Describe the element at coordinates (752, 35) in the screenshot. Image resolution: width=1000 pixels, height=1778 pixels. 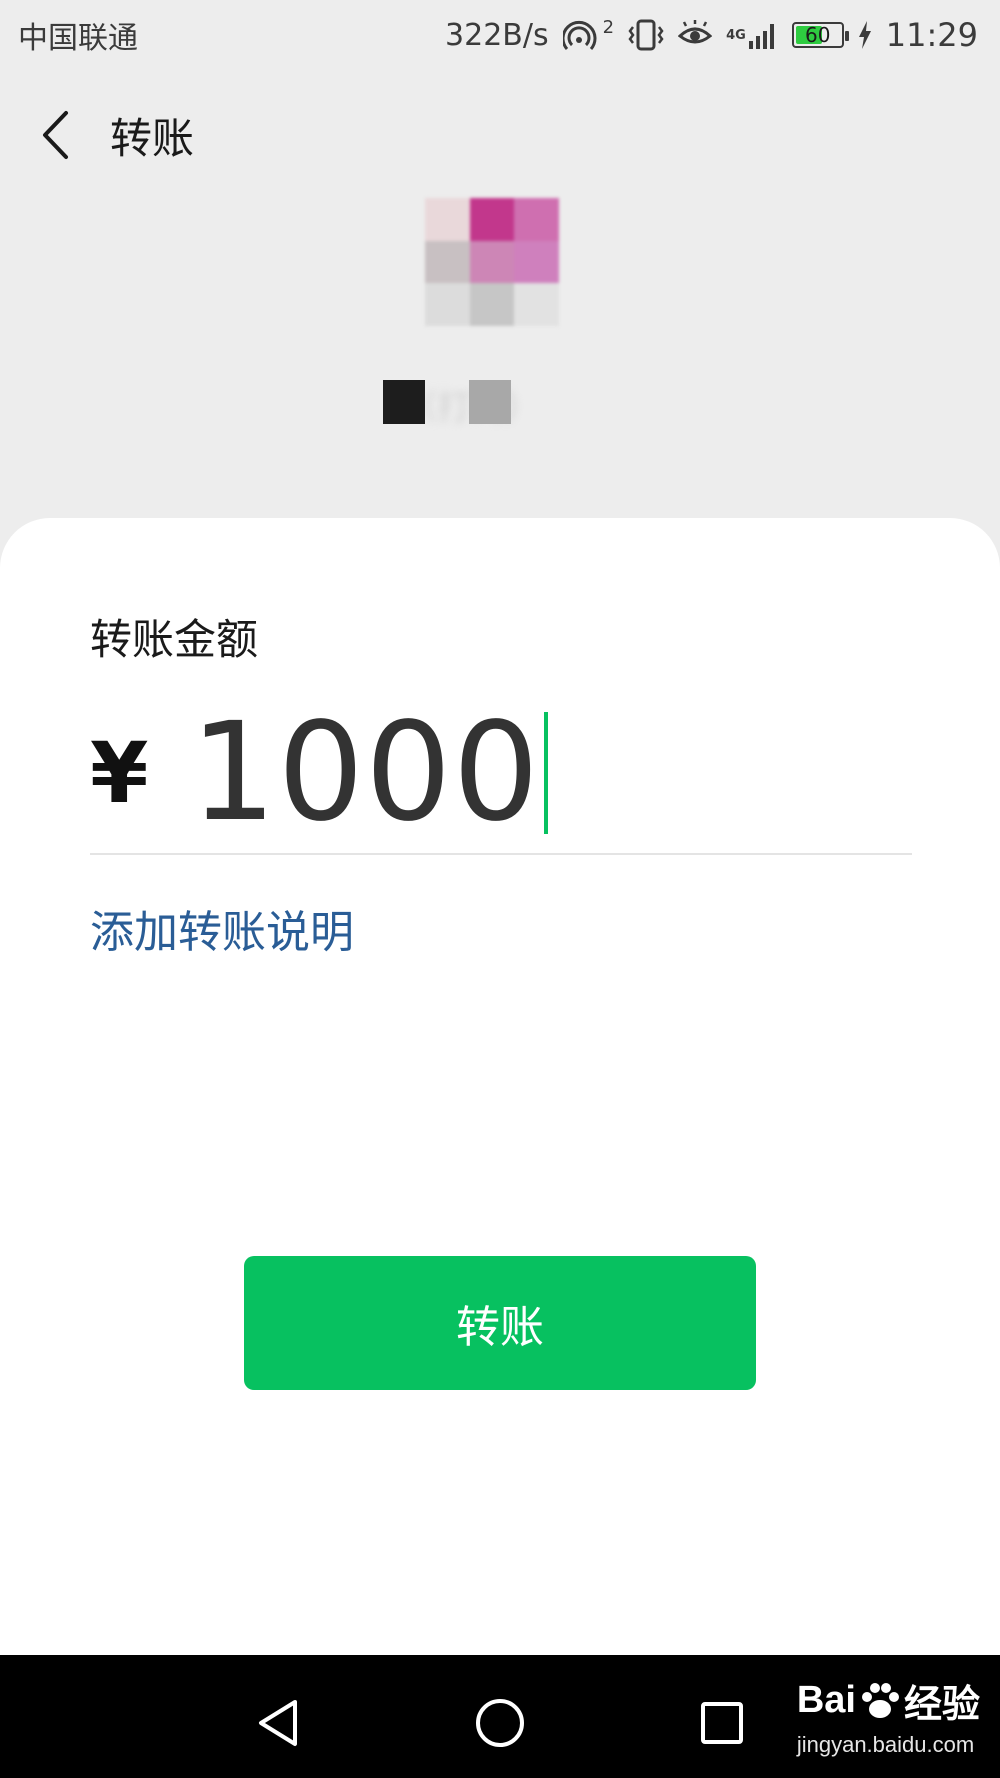
I see `signal-4g-icon: 4G` at that location.